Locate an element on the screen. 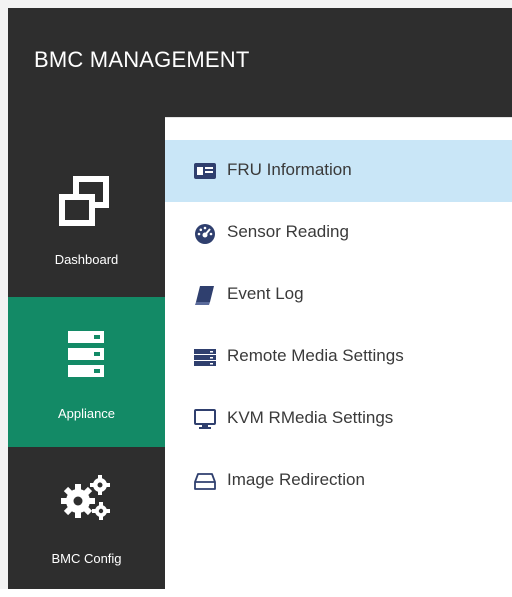 Image resolution: width=512 pixels, height=597 pixels. submenu-item-label: Sensor Reading is located at coordinates (288, 231).